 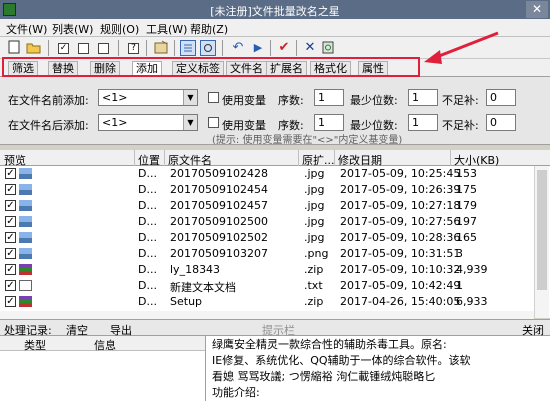 What do you see at coordinates (244, 100) in the screenshot?
I see `prefix-use-var-label: 使用变量` at bounding box center [244, 100].